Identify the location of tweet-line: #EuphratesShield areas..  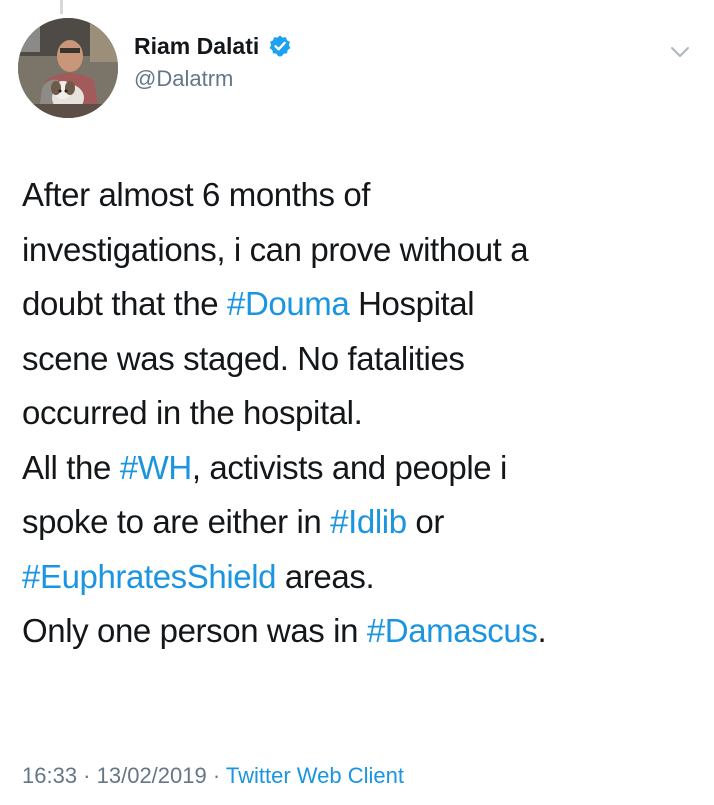
(357, 577).